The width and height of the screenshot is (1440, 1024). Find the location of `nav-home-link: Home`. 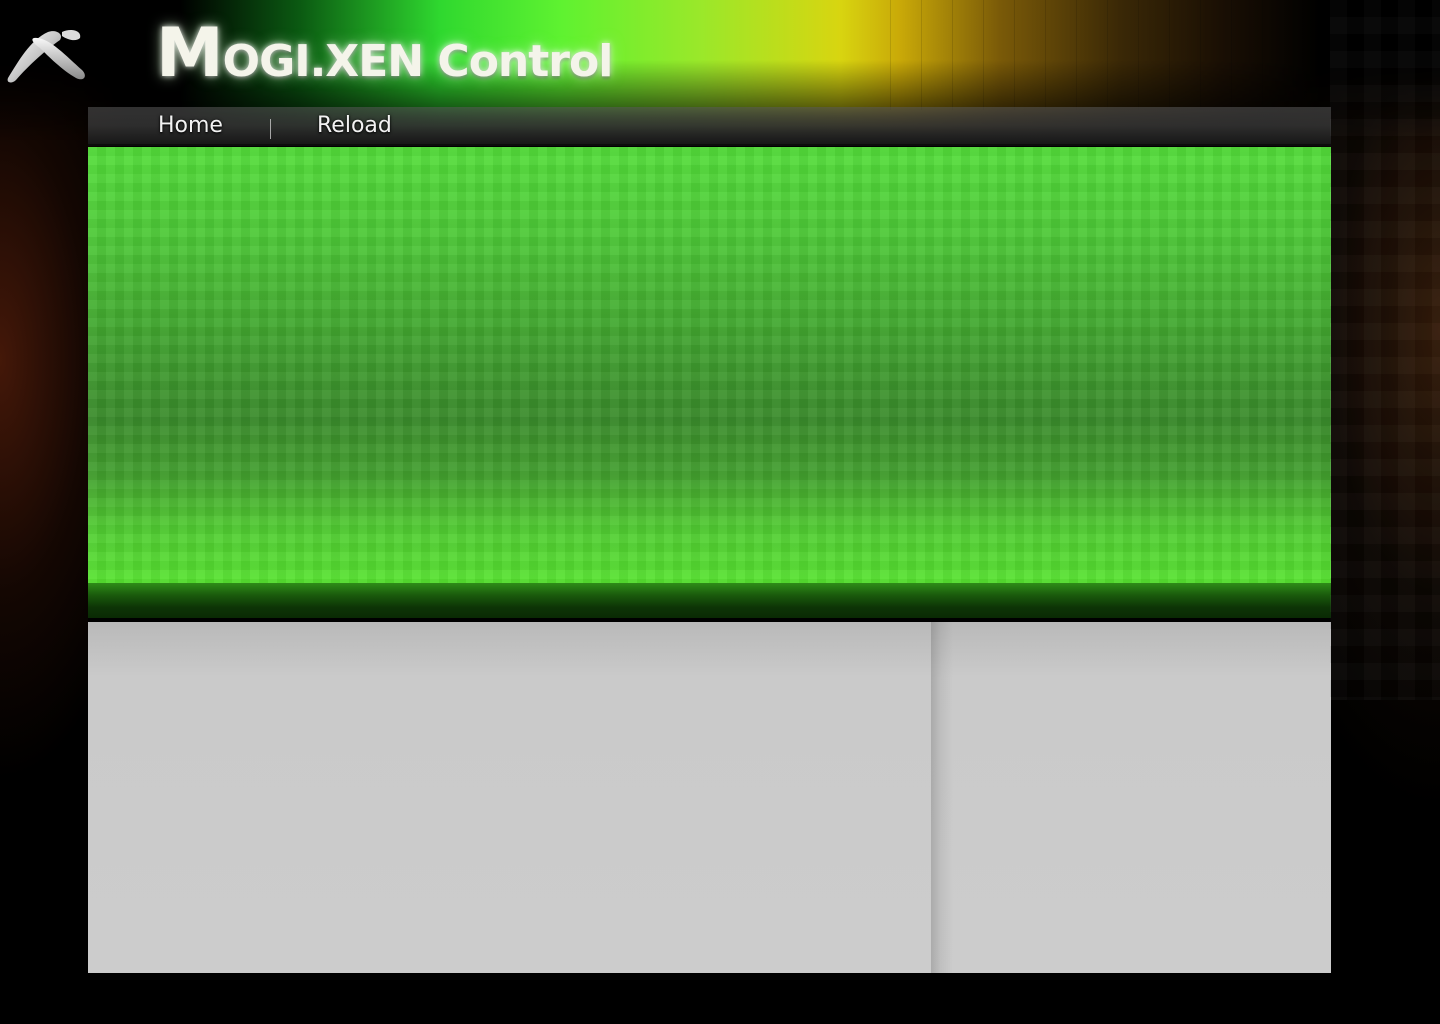

nav-home-link: Home is located at coordinates (190, 125).